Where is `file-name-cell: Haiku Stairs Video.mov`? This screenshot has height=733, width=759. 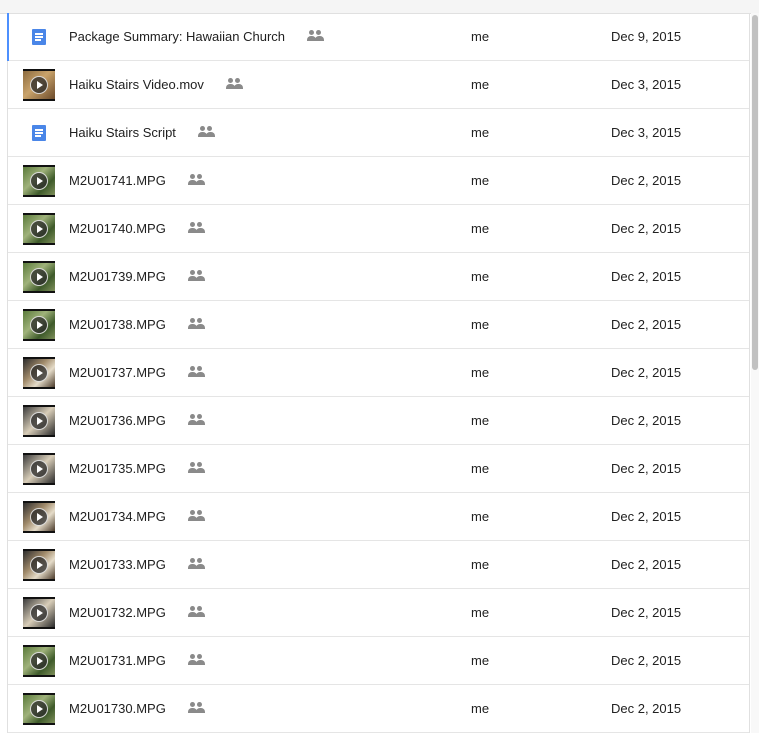 file-name-cell: Haiku Stairs Video.mov is located at coordinates (156, 85).